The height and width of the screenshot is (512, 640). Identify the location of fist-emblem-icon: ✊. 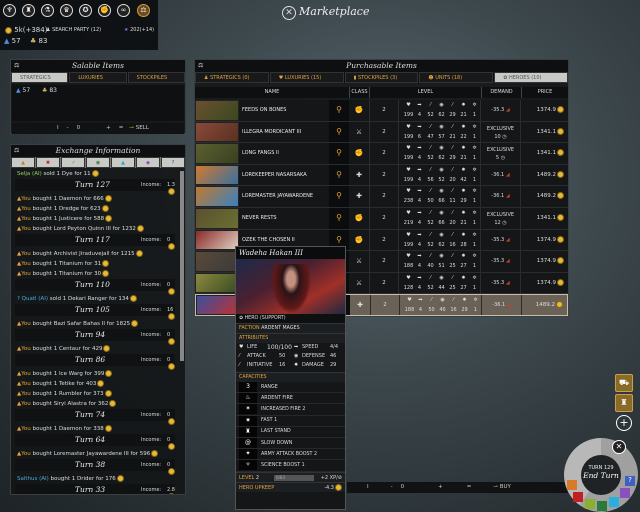
(104, 10).